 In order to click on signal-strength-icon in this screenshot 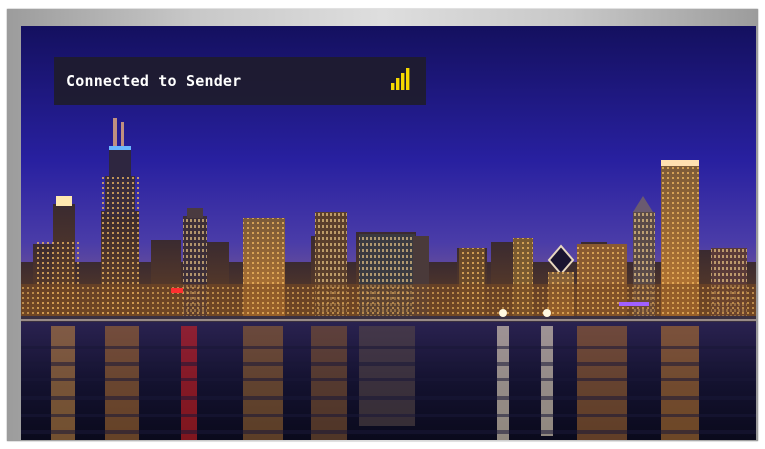, I will do `click(400, 79)`.